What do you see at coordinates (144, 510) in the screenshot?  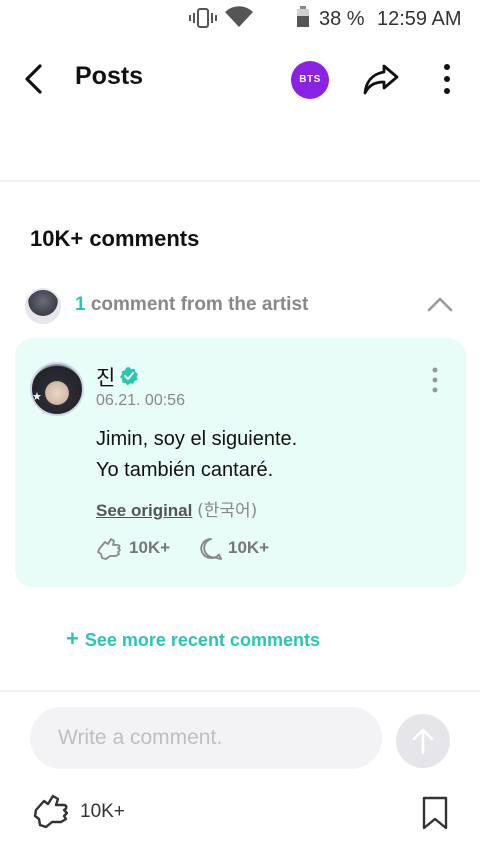 I see `see-original-link: See original` at bounding box center [144, 510].